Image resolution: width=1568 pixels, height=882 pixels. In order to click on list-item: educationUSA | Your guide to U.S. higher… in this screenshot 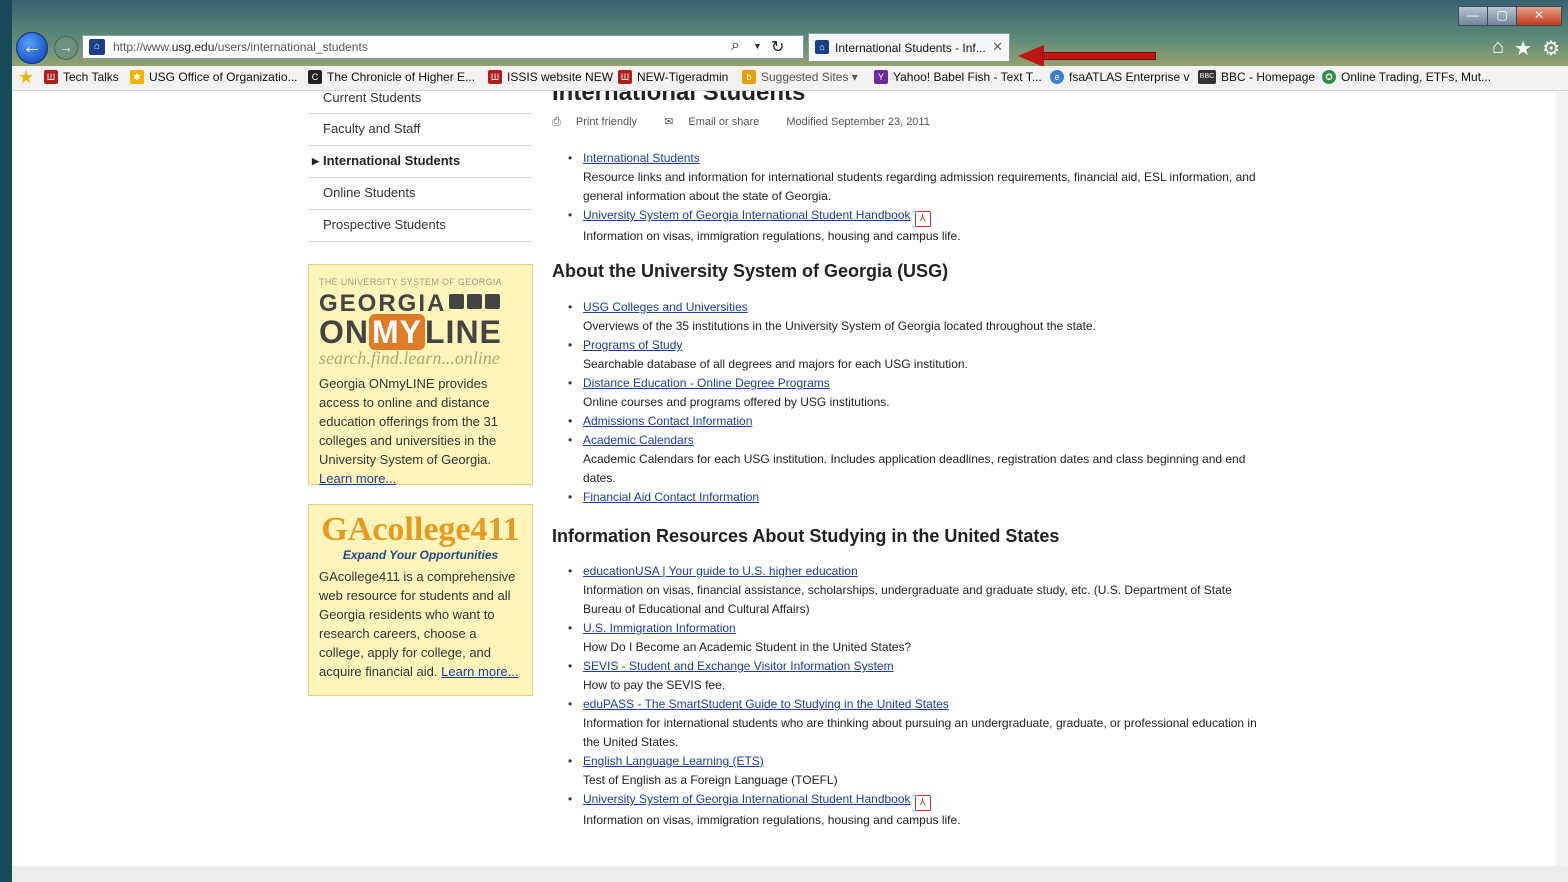, I will do `click(918, 571)`.